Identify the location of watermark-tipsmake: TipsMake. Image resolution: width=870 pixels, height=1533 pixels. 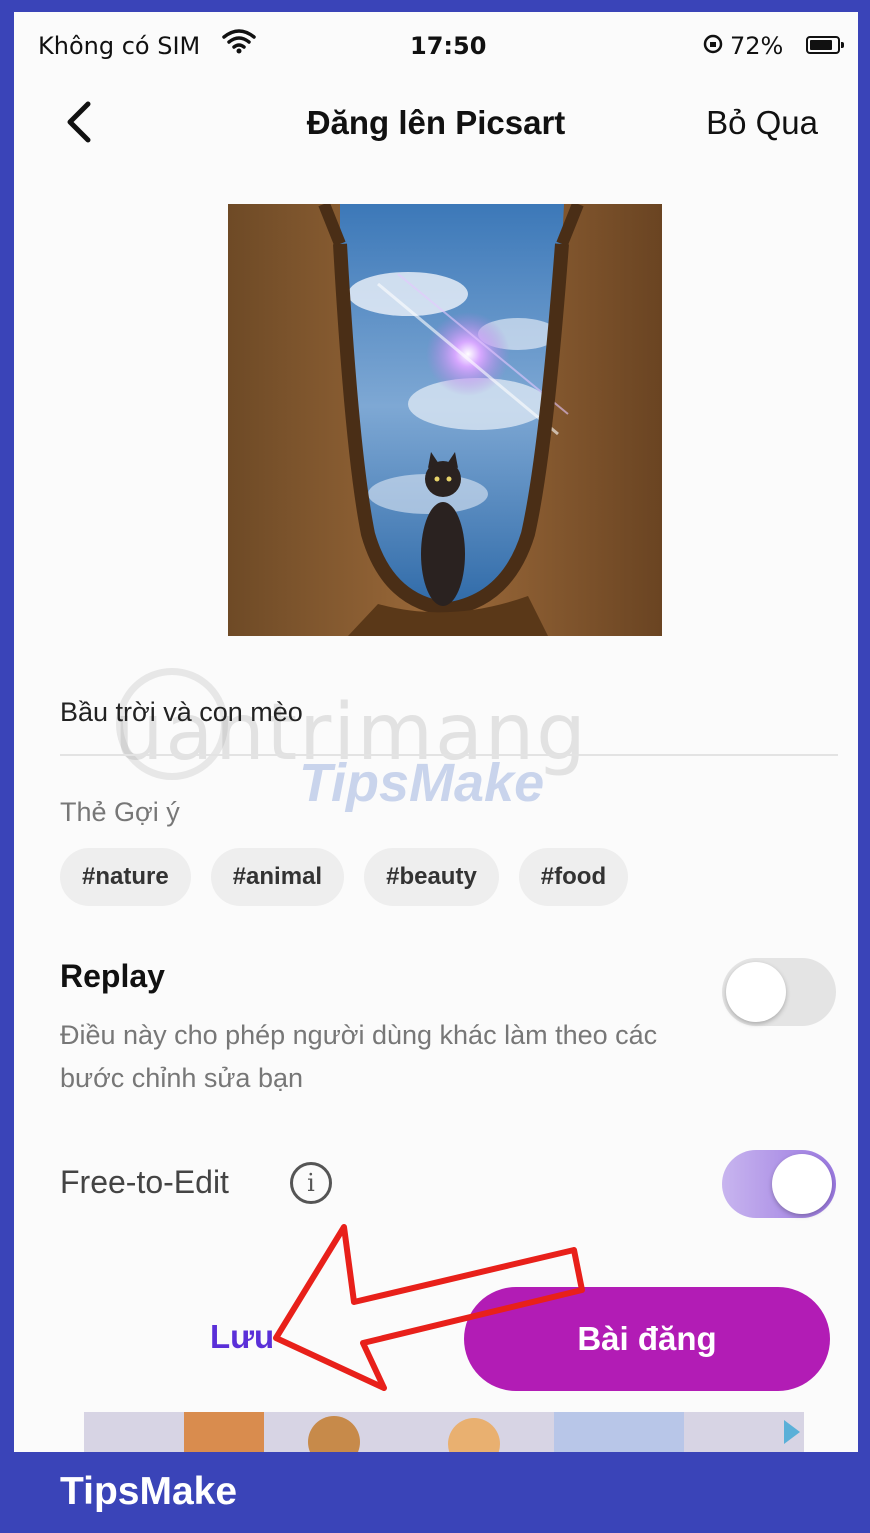
(422, 783).